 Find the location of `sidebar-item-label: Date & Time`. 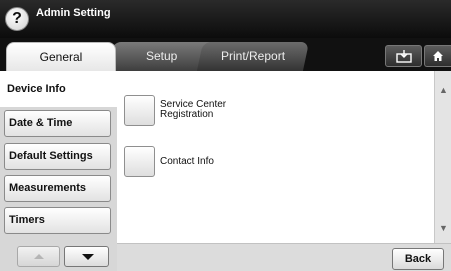

sidebar-item-label: Date & Time is located at coordinates (41, 123).